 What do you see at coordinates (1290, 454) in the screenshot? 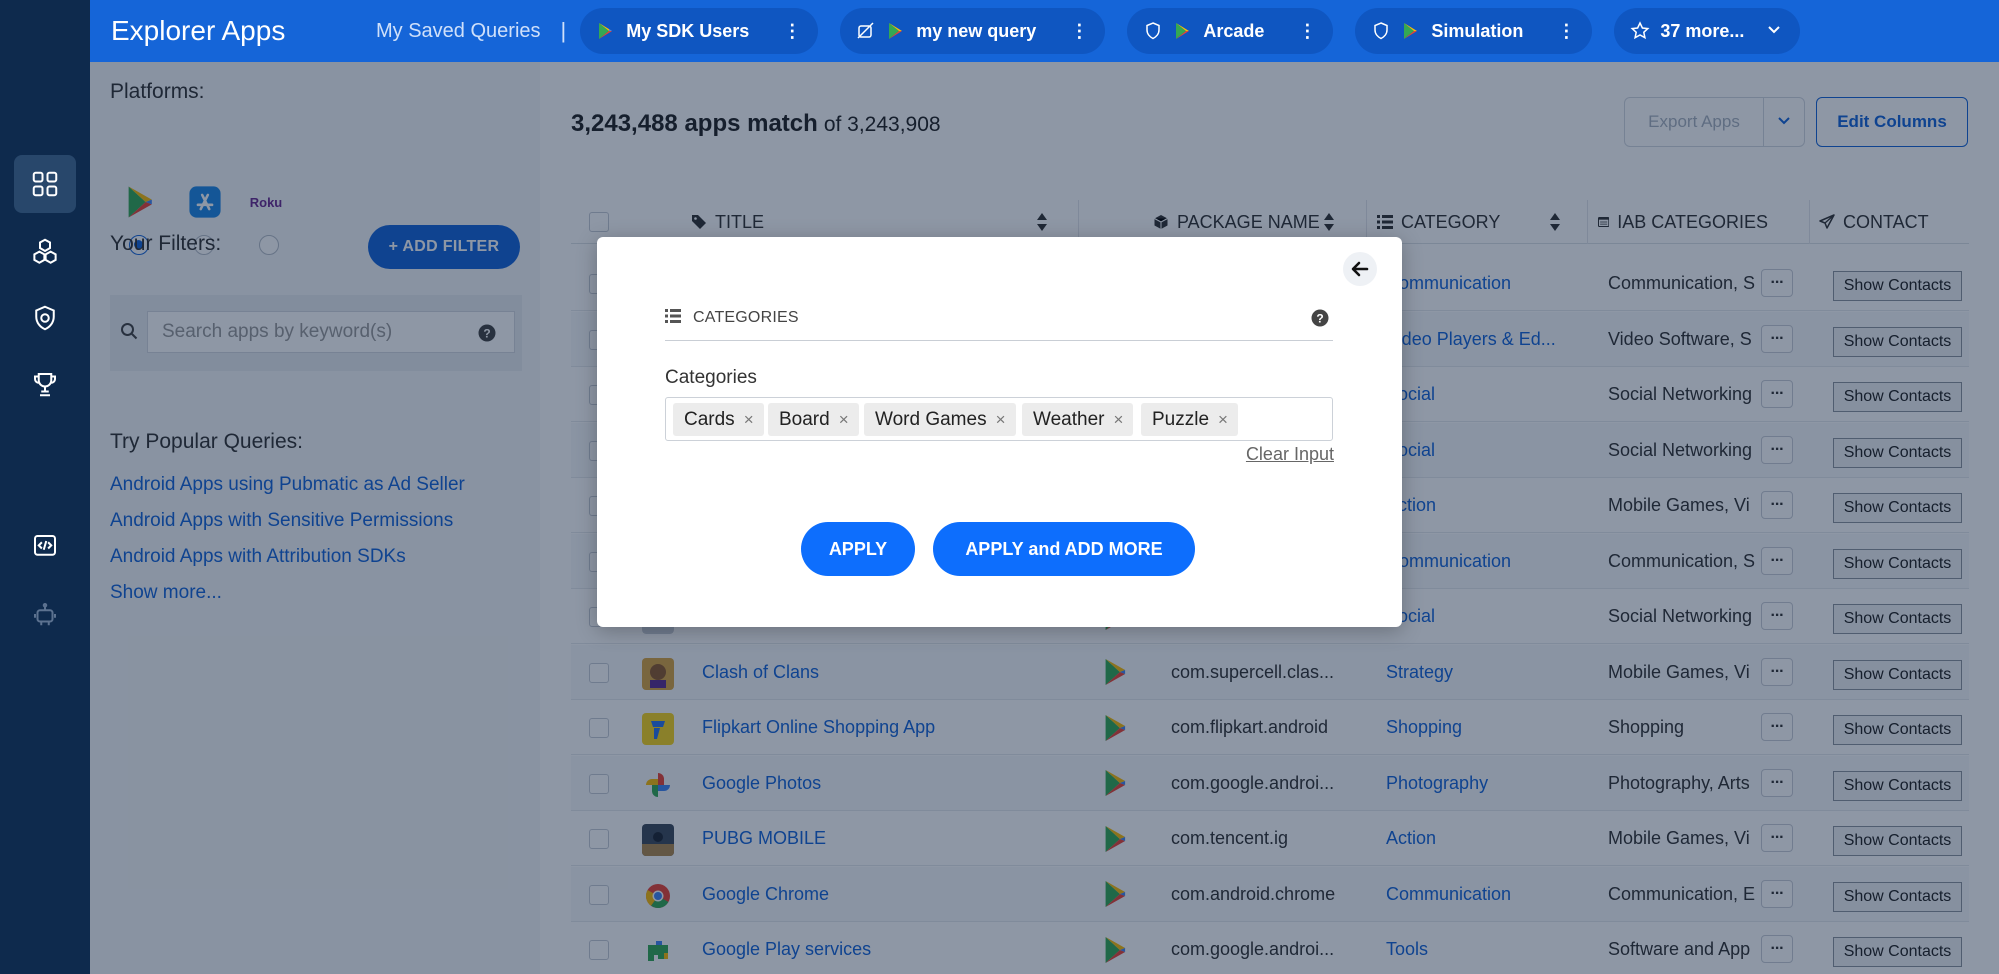
I see `clear-input-link: Clear Input` at bounding box center [1290, 454].